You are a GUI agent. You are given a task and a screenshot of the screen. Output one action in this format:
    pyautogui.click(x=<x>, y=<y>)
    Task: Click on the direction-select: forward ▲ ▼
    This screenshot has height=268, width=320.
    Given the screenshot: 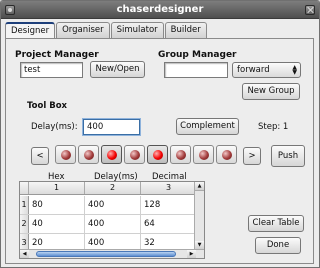 What is the action you would take?
    pyautogui.click(x=266, y=70)
    